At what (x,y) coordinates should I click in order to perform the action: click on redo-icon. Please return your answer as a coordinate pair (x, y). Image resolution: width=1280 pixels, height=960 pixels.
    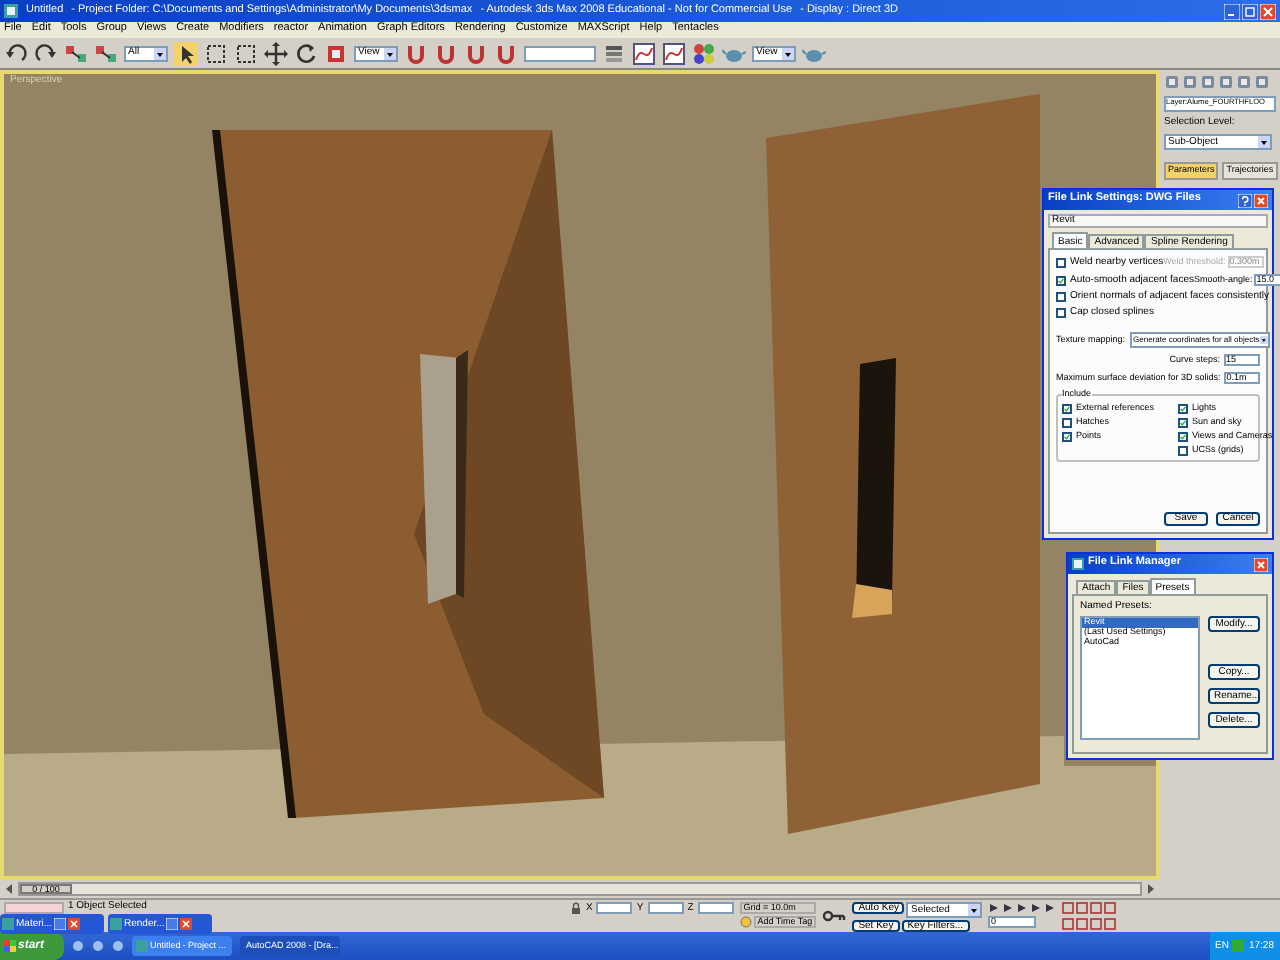
    Looking at the image, I should click on (46, 53).